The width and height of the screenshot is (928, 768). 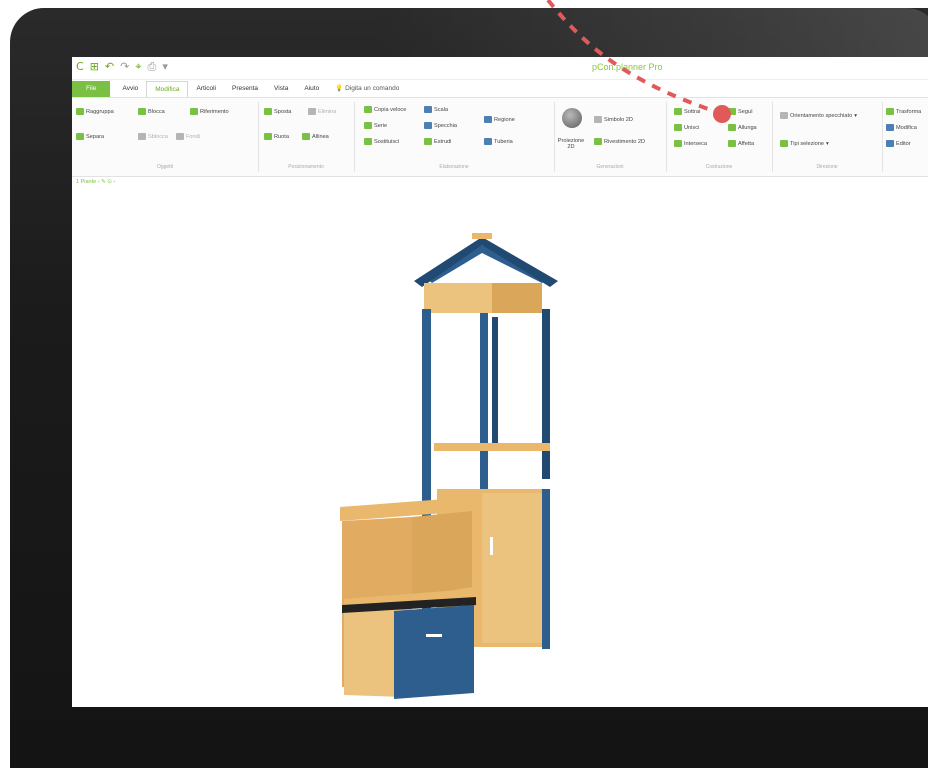 I want to click on scala-button: Scala, so click(x=436, y=109).